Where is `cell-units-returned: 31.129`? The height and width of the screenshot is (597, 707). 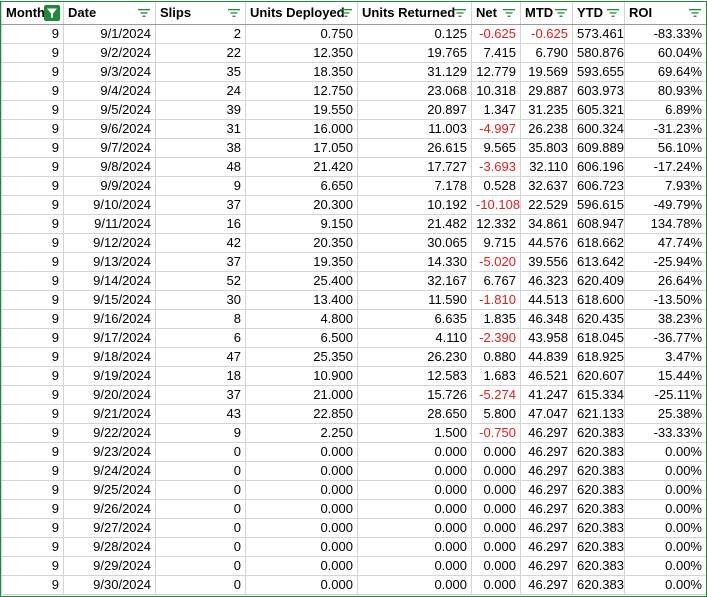
cell-units-returned: 31.129 is located at coordinates (414, 72).